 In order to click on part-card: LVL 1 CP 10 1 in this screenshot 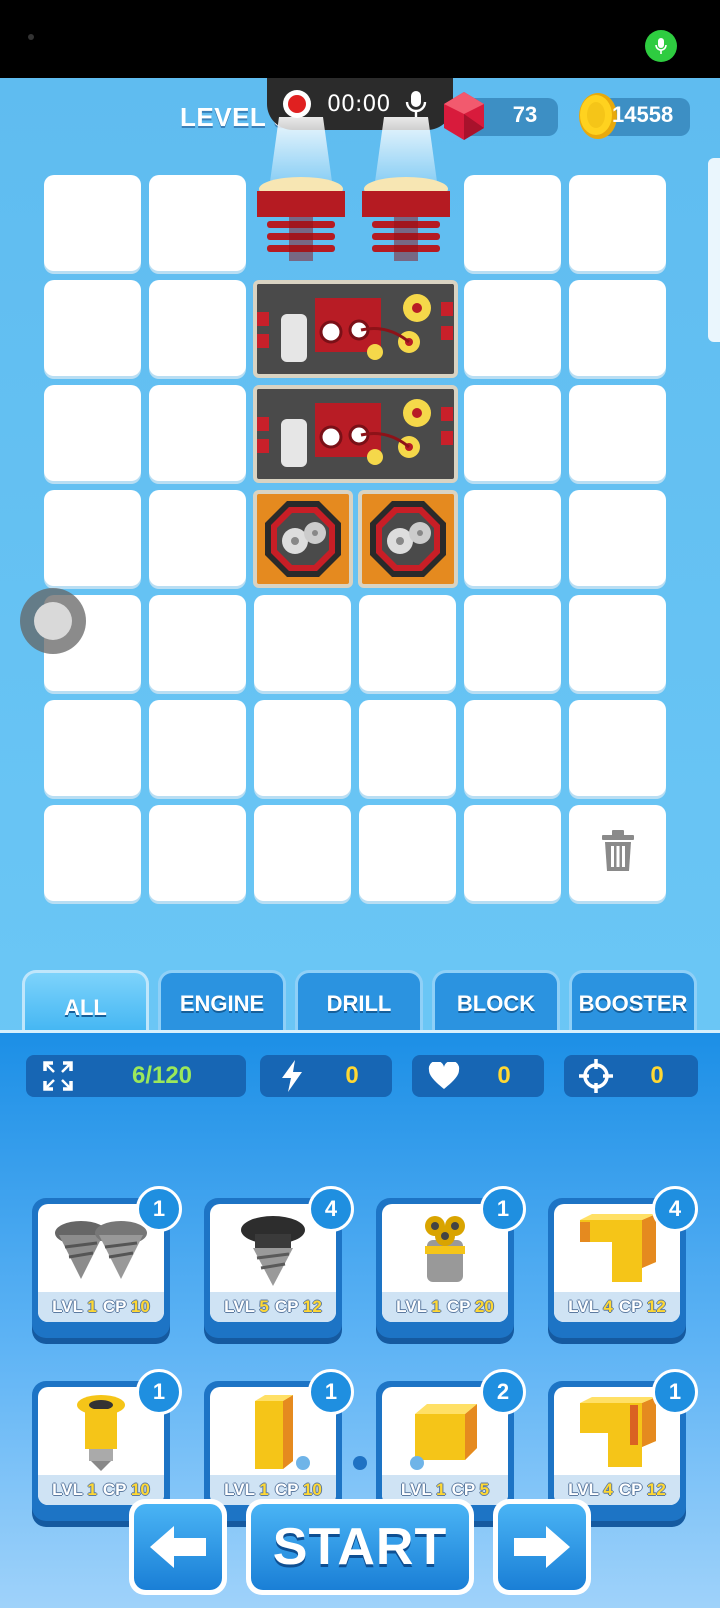, I will do `click(107, 1262)`.